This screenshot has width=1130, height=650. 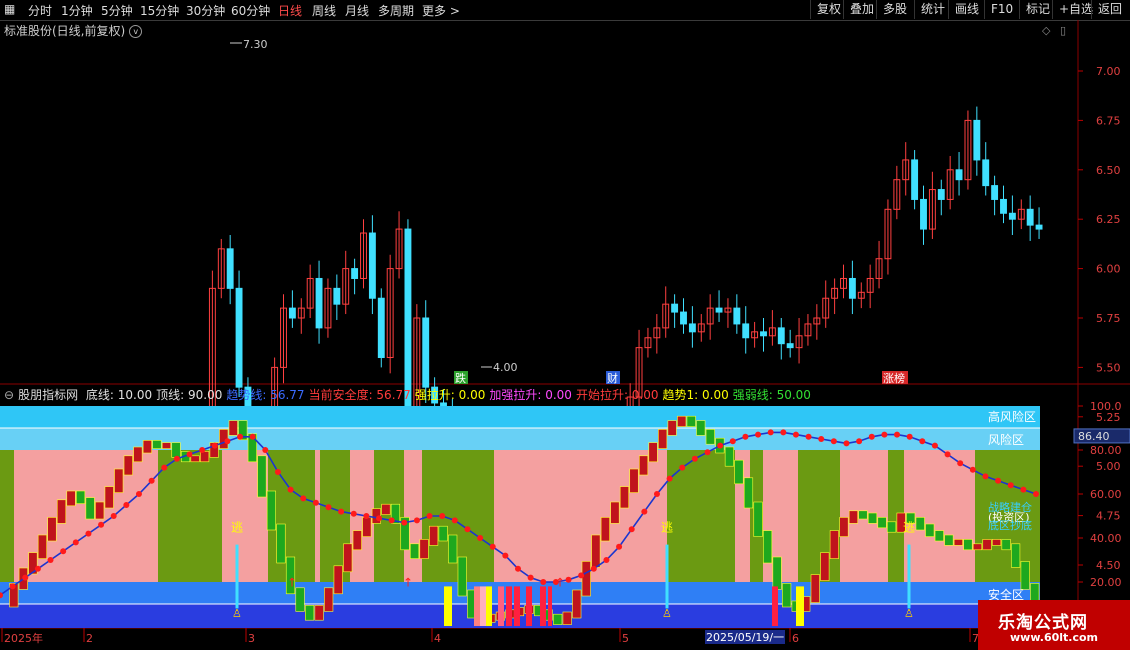 I want to click on event-marker-label: 跌, so click(x=460, y=378).